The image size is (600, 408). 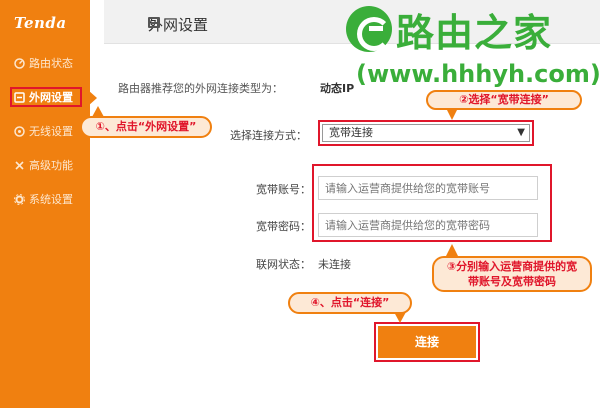 What do you see at coordinates (350, 303) in the screenshot?
I see `callout-step4: ④、点击“连接”` at bounding box center [350, 303].